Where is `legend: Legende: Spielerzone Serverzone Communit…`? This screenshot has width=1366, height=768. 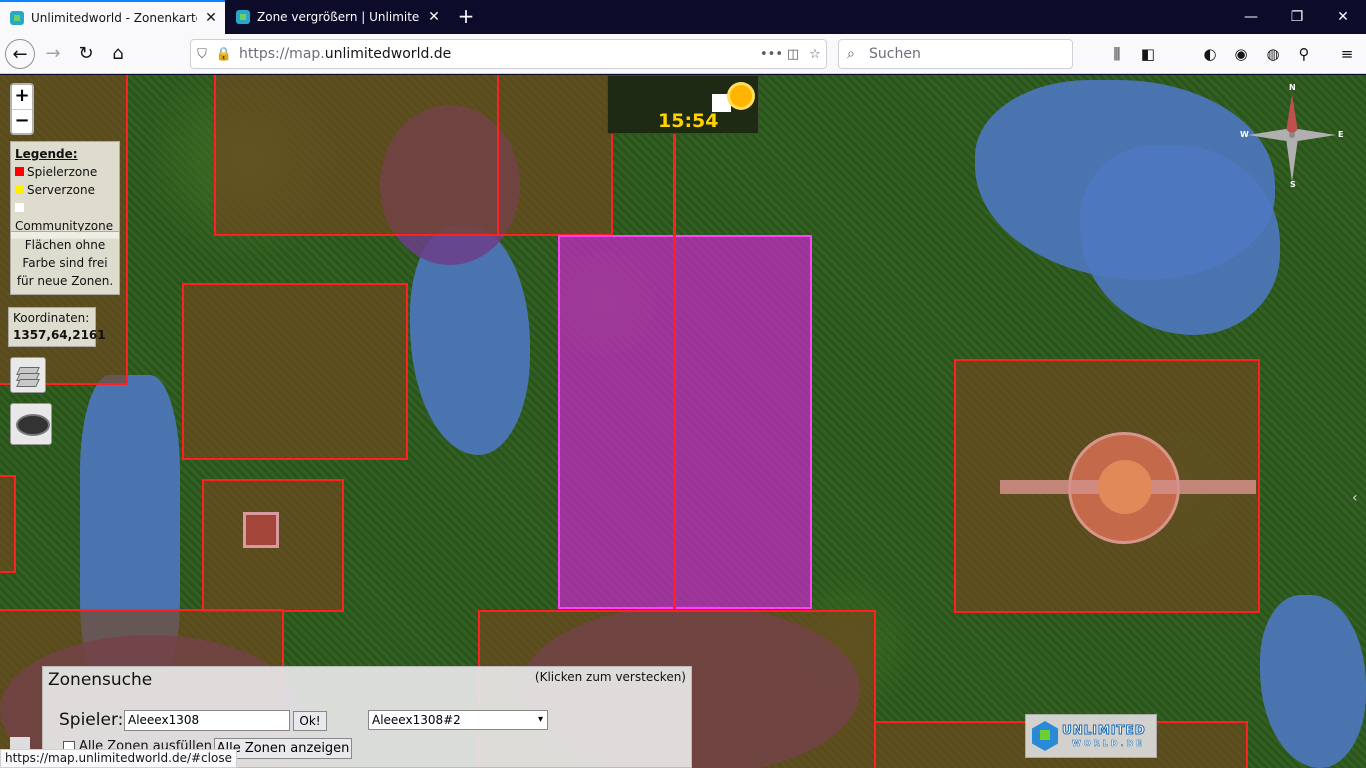
legend: Legende: Spielerzone Serverzone Communit… is located at coordinates (65, 190).